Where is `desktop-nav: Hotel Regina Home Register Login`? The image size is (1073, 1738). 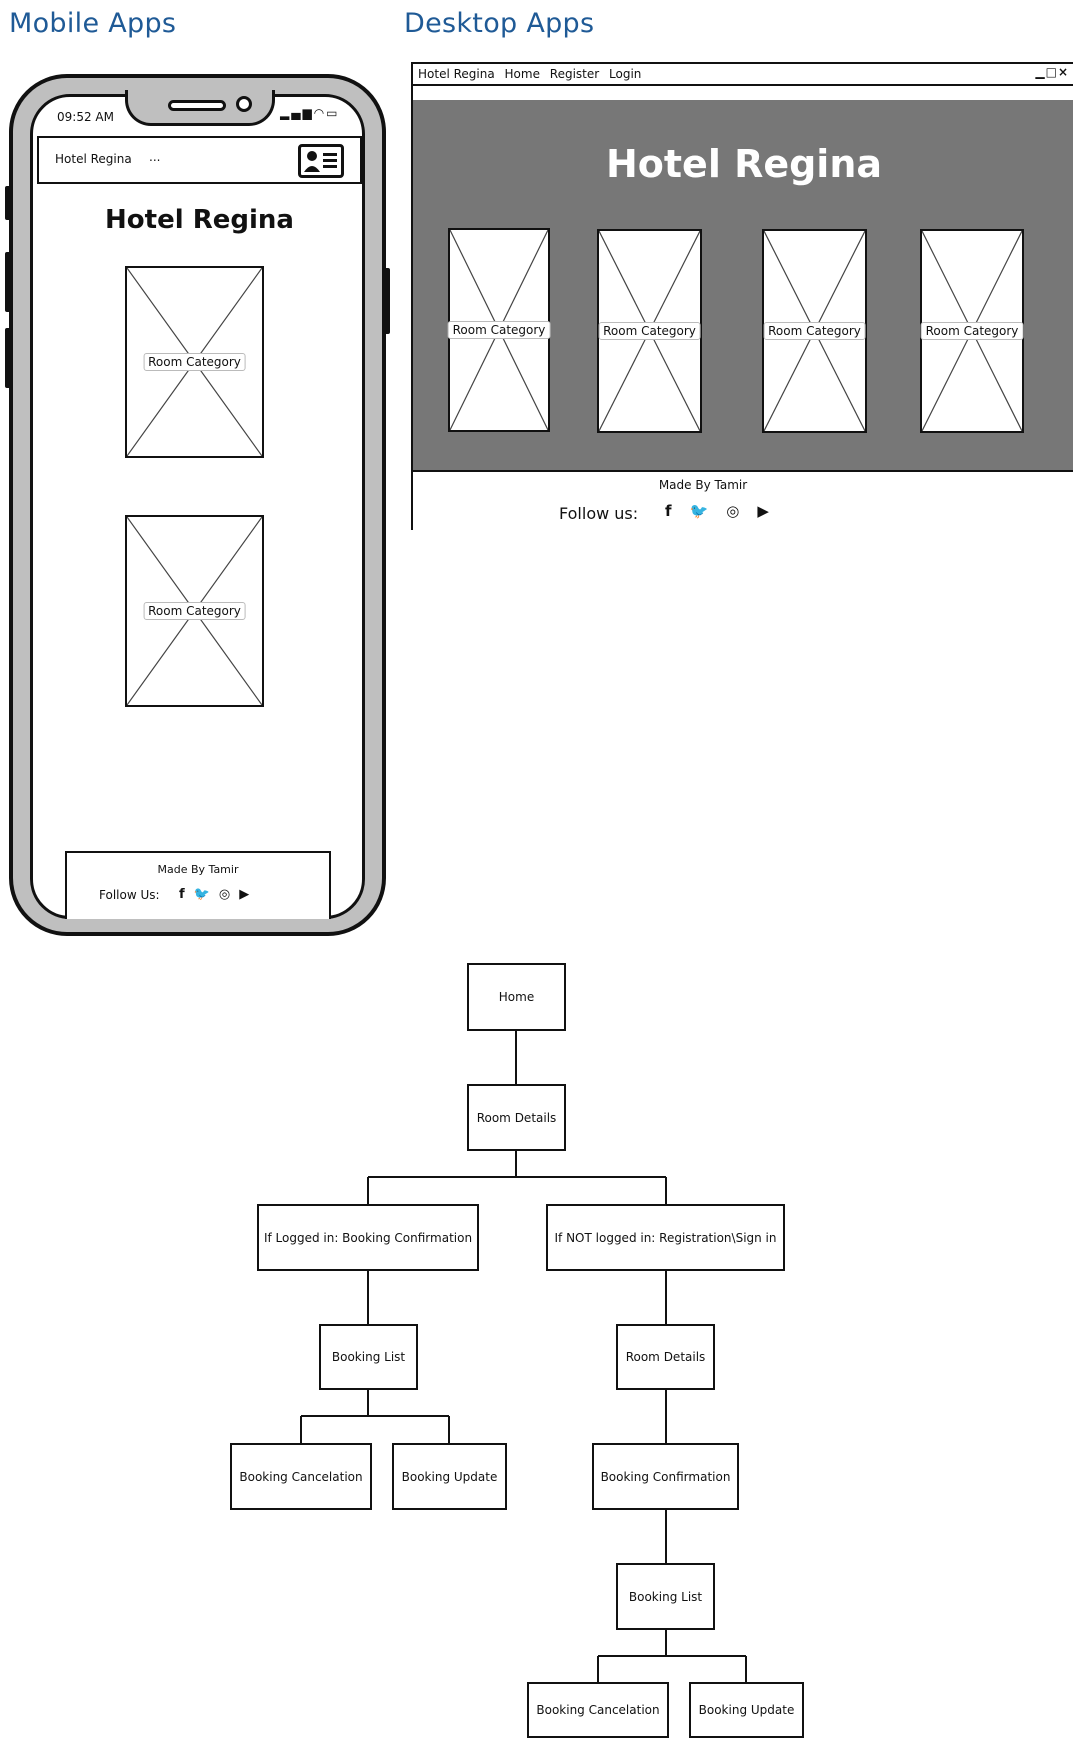
desktop-nav: Hotel Regina Home Register Login is located at coordinates (532, 74).